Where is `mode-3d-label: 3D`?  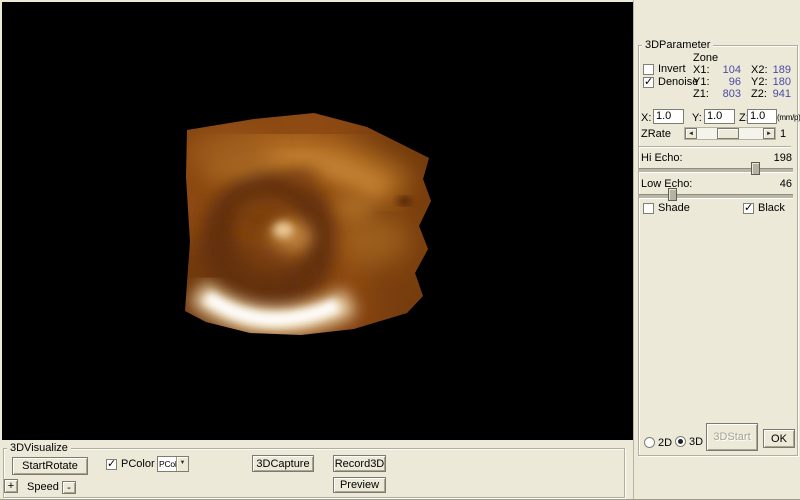
mode-3d-label: 3D is located at coordinates (696, 442).